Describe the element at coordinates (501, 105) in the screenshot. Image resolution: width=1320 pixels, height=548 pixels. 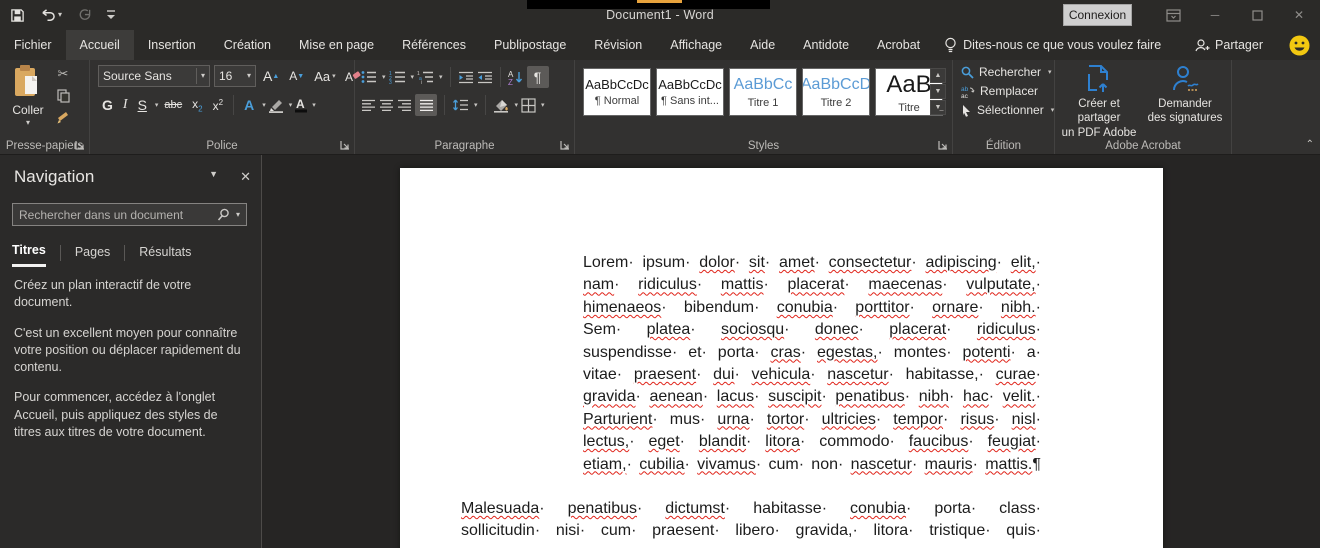
I see `shading-button` at that location.